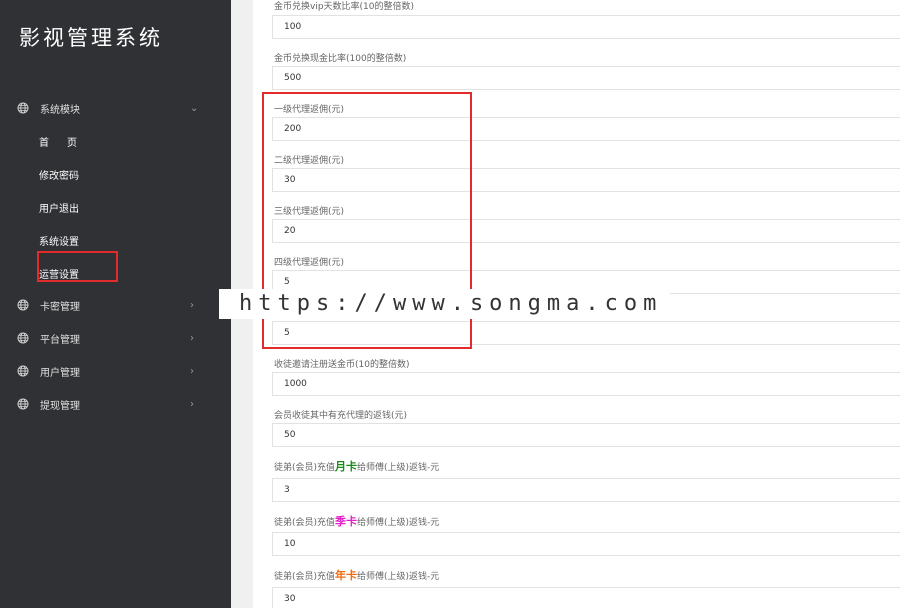  I want to click on sidebar-item-change-password: 修改密码, so click(115, 173).